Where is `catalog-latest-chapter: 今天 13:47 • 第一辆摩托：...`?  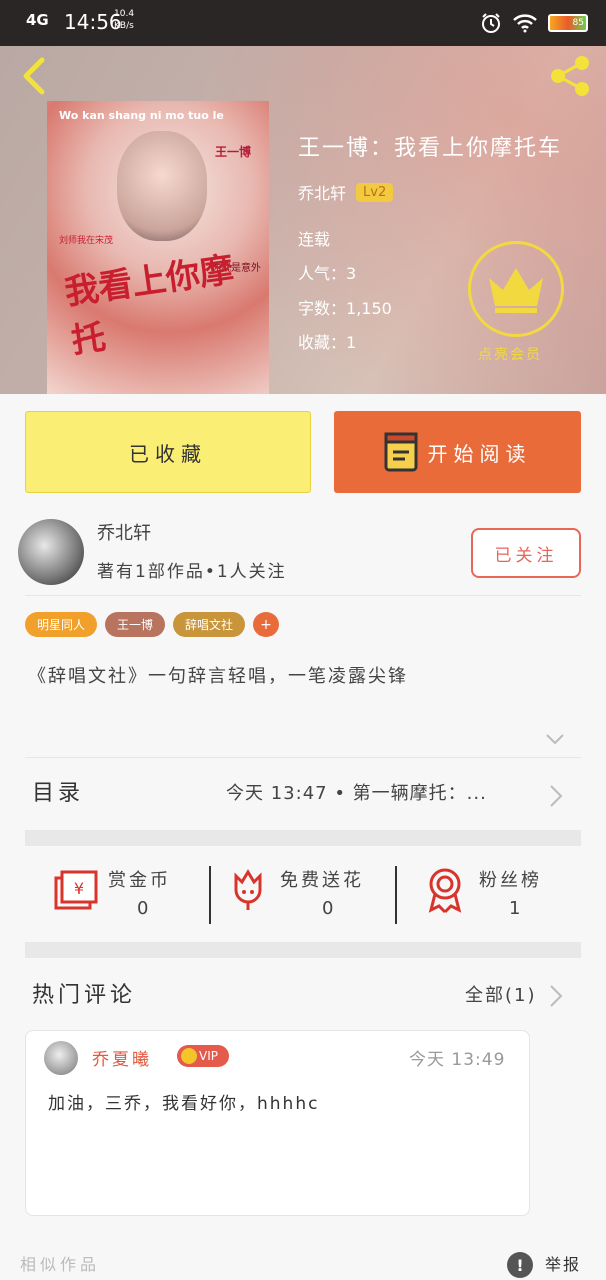
catalog-latest-chapter: 今天 13:47 • 第一辆摩托：... is located at coordinates (376, 792).